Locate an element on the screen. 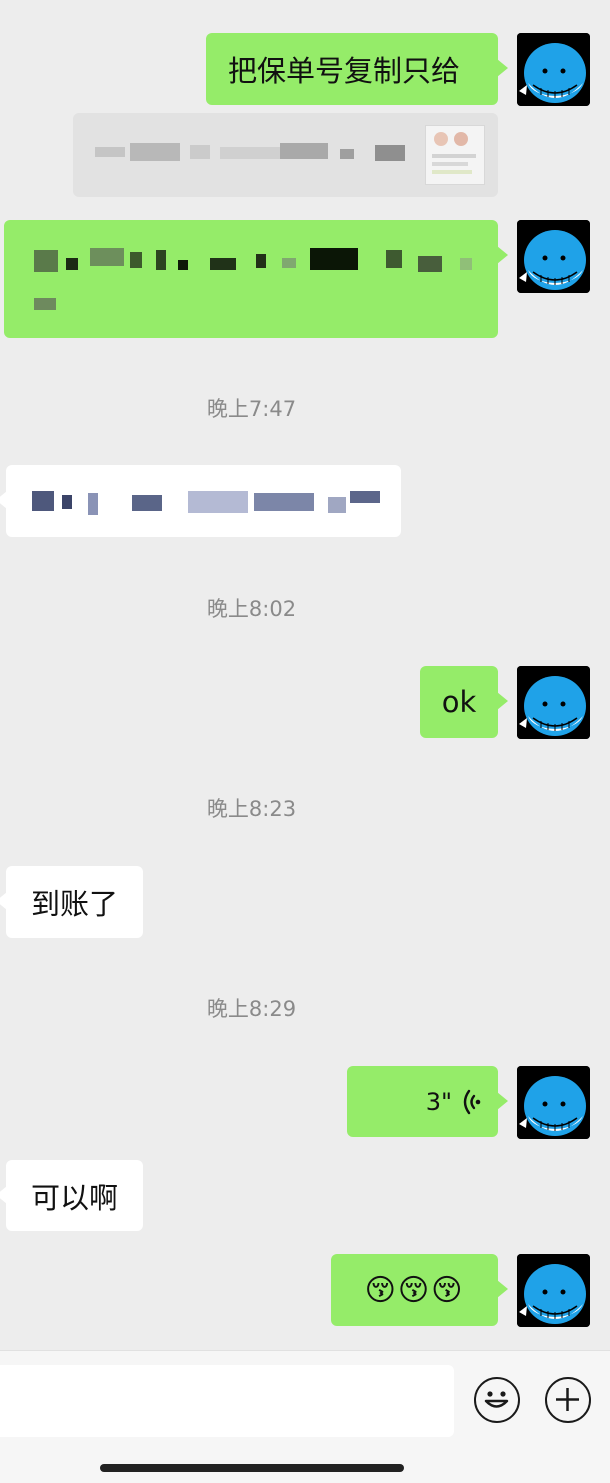 This screenshot has height=1483, width=610. received-message-bubble: 到账了 is located at coordinates (71, 902).